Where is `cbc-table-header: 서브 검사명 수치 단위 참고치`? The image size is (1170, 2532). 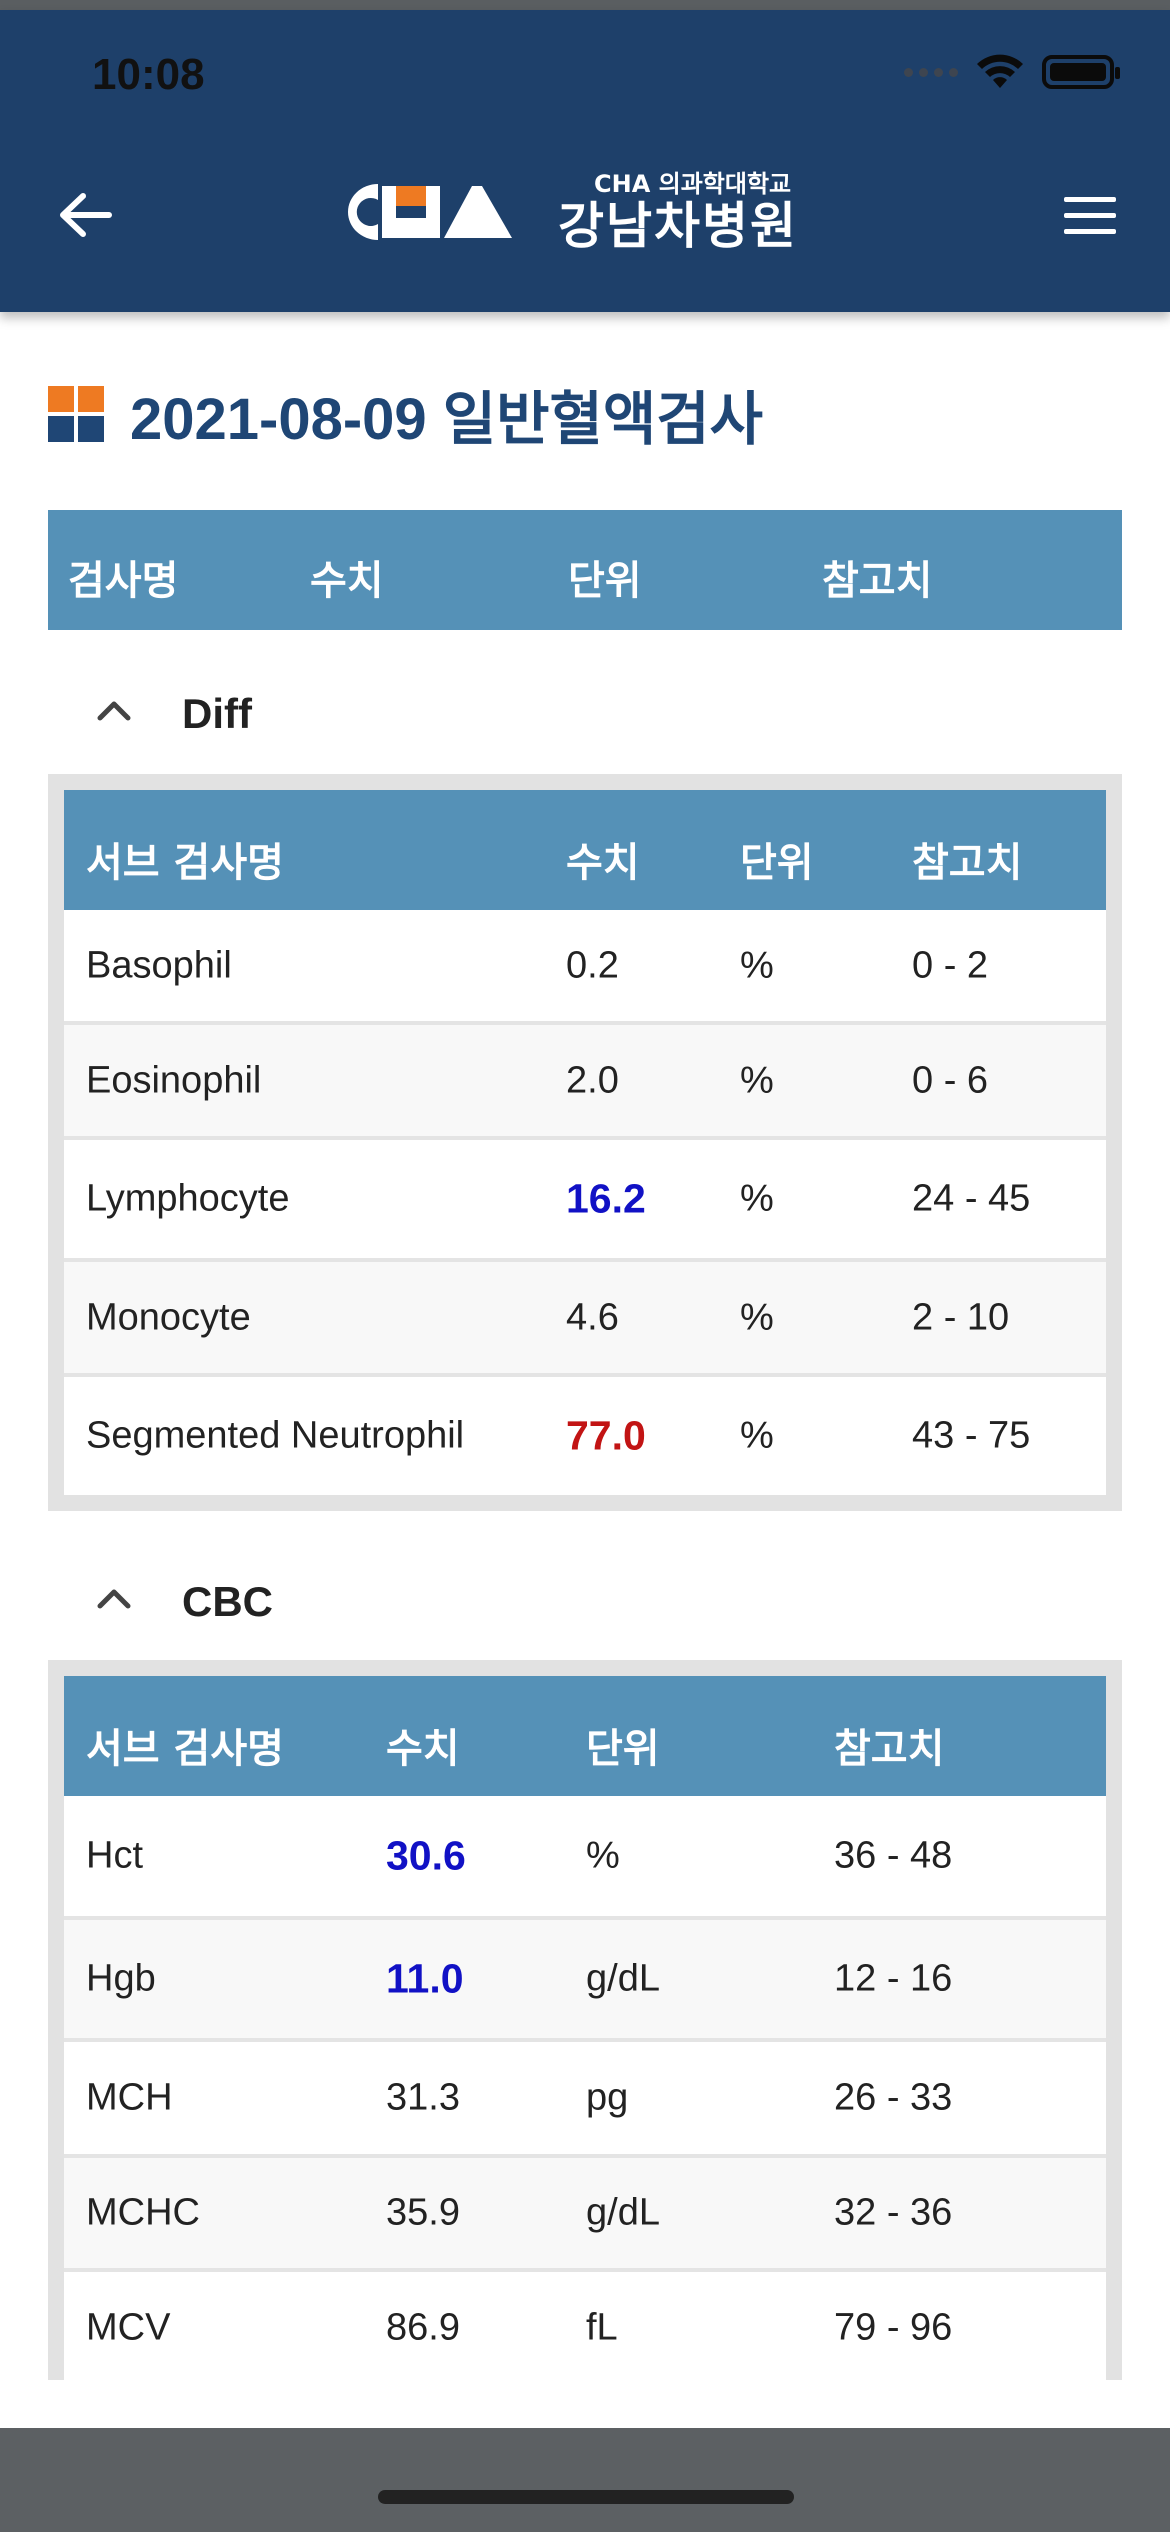
cbc-table-header: 서브 검사명 수치 단위 참고치 is located at coordinates (585, 1736).